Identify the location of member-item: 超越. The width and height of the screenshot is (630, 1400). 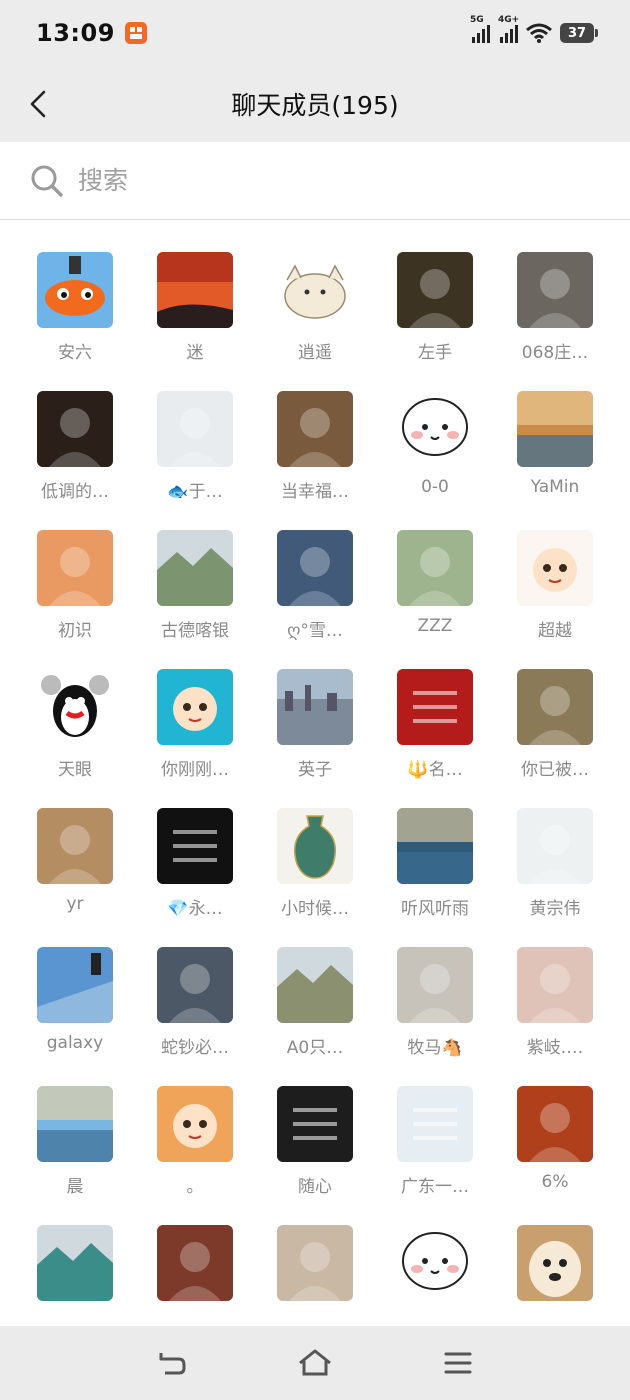
(555, 577).